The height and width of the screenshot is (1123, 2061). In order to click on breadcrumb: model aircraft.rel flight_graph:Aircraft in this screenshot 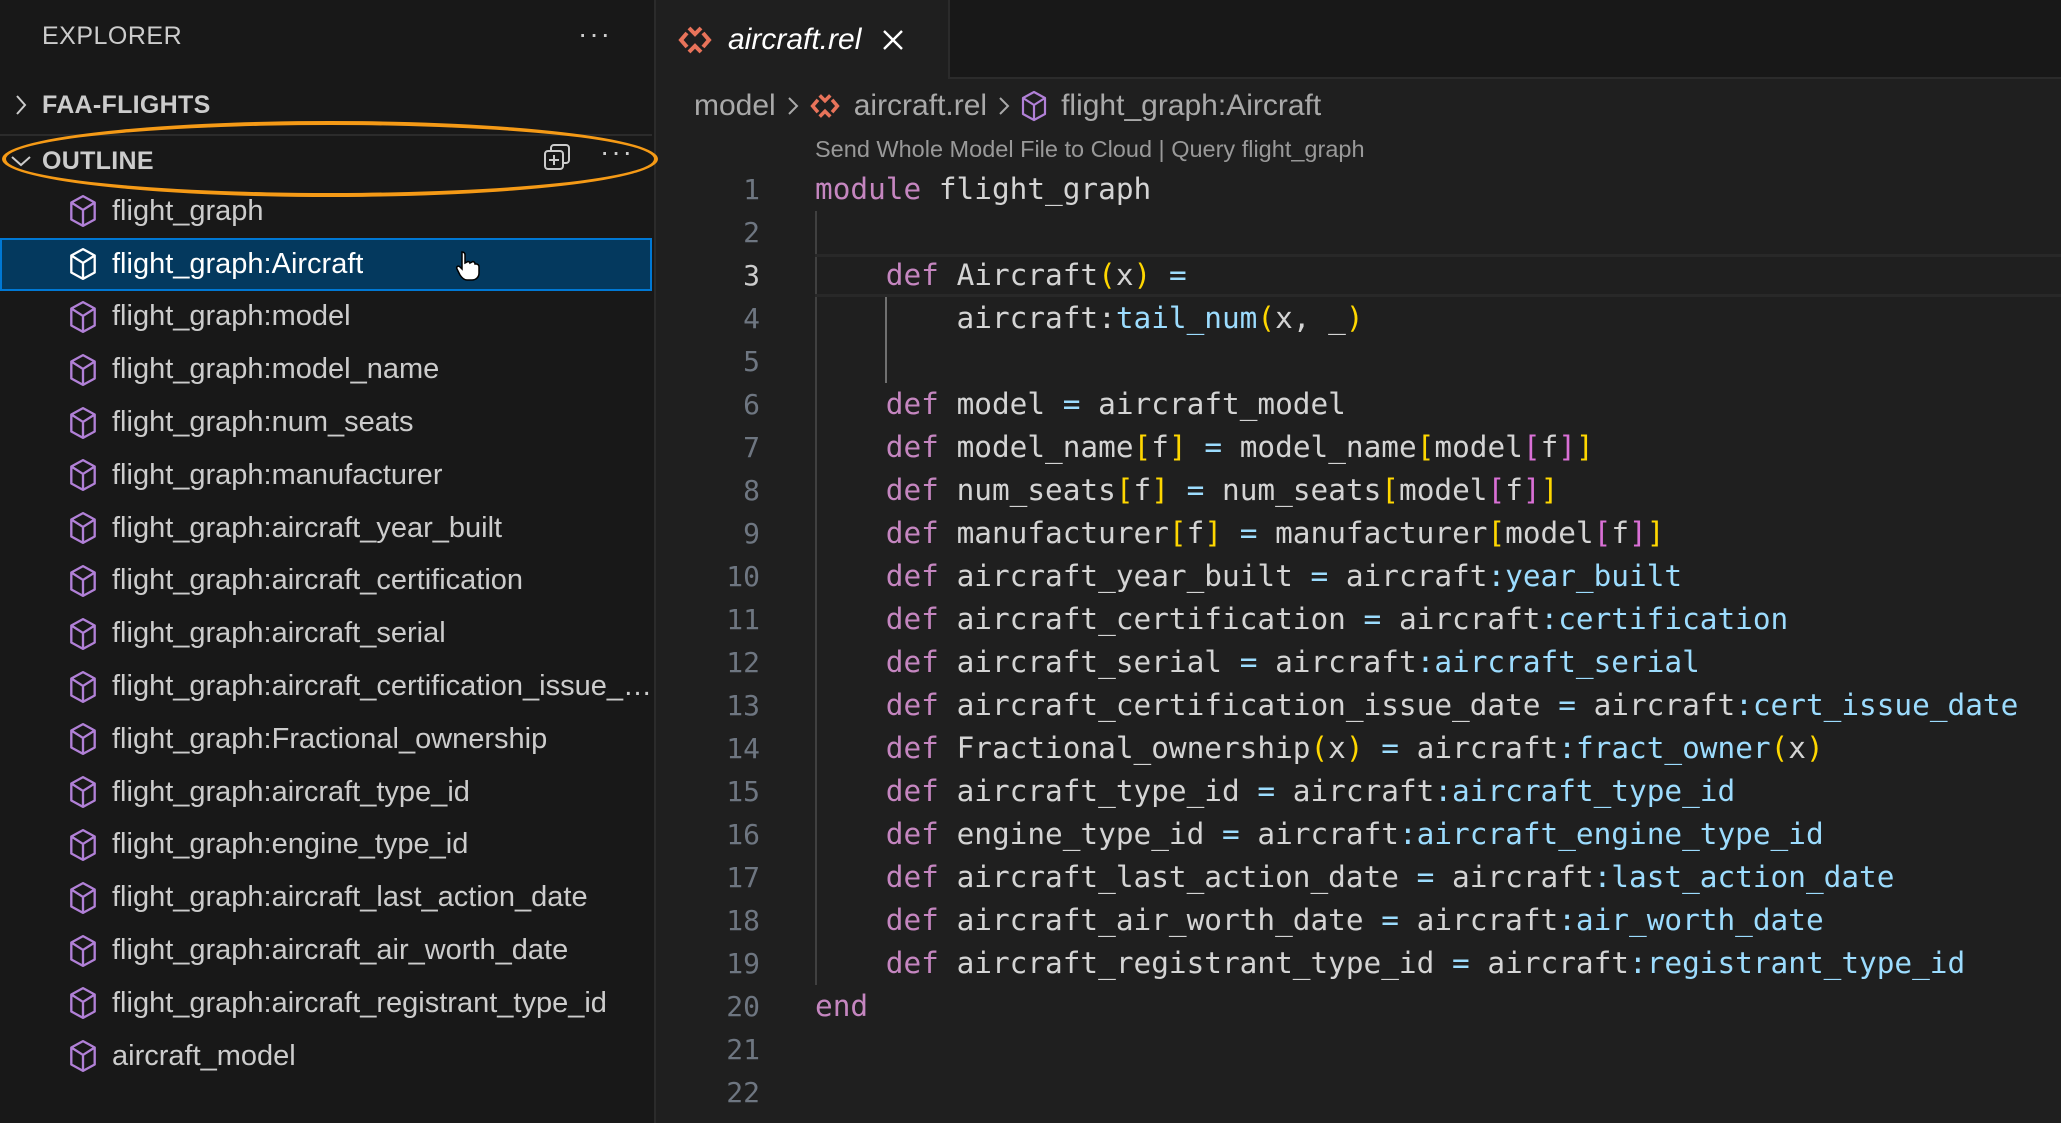, I will do `click(1007, 106)`.